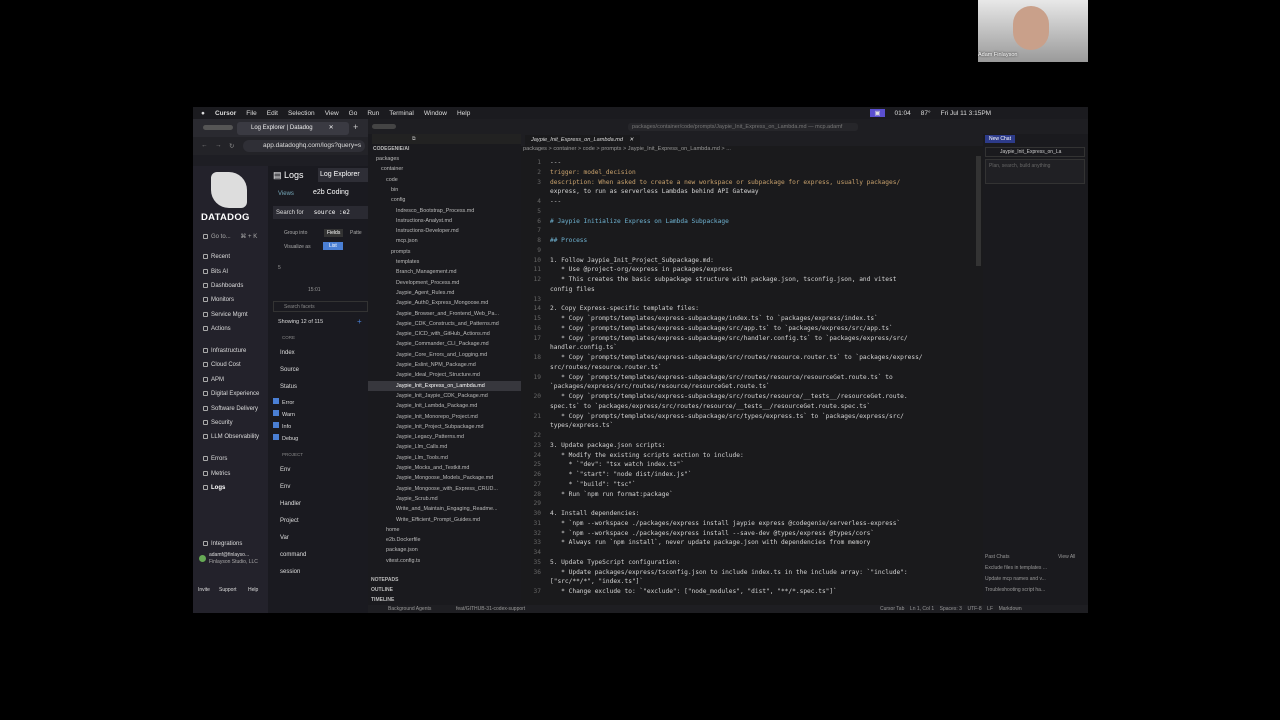 The width and height of the screenshot is (1280, 720). What do you see at coordinates (288, 387) in the screenshot?
I see `facet-status: Status` at bounding box center [288, 387].